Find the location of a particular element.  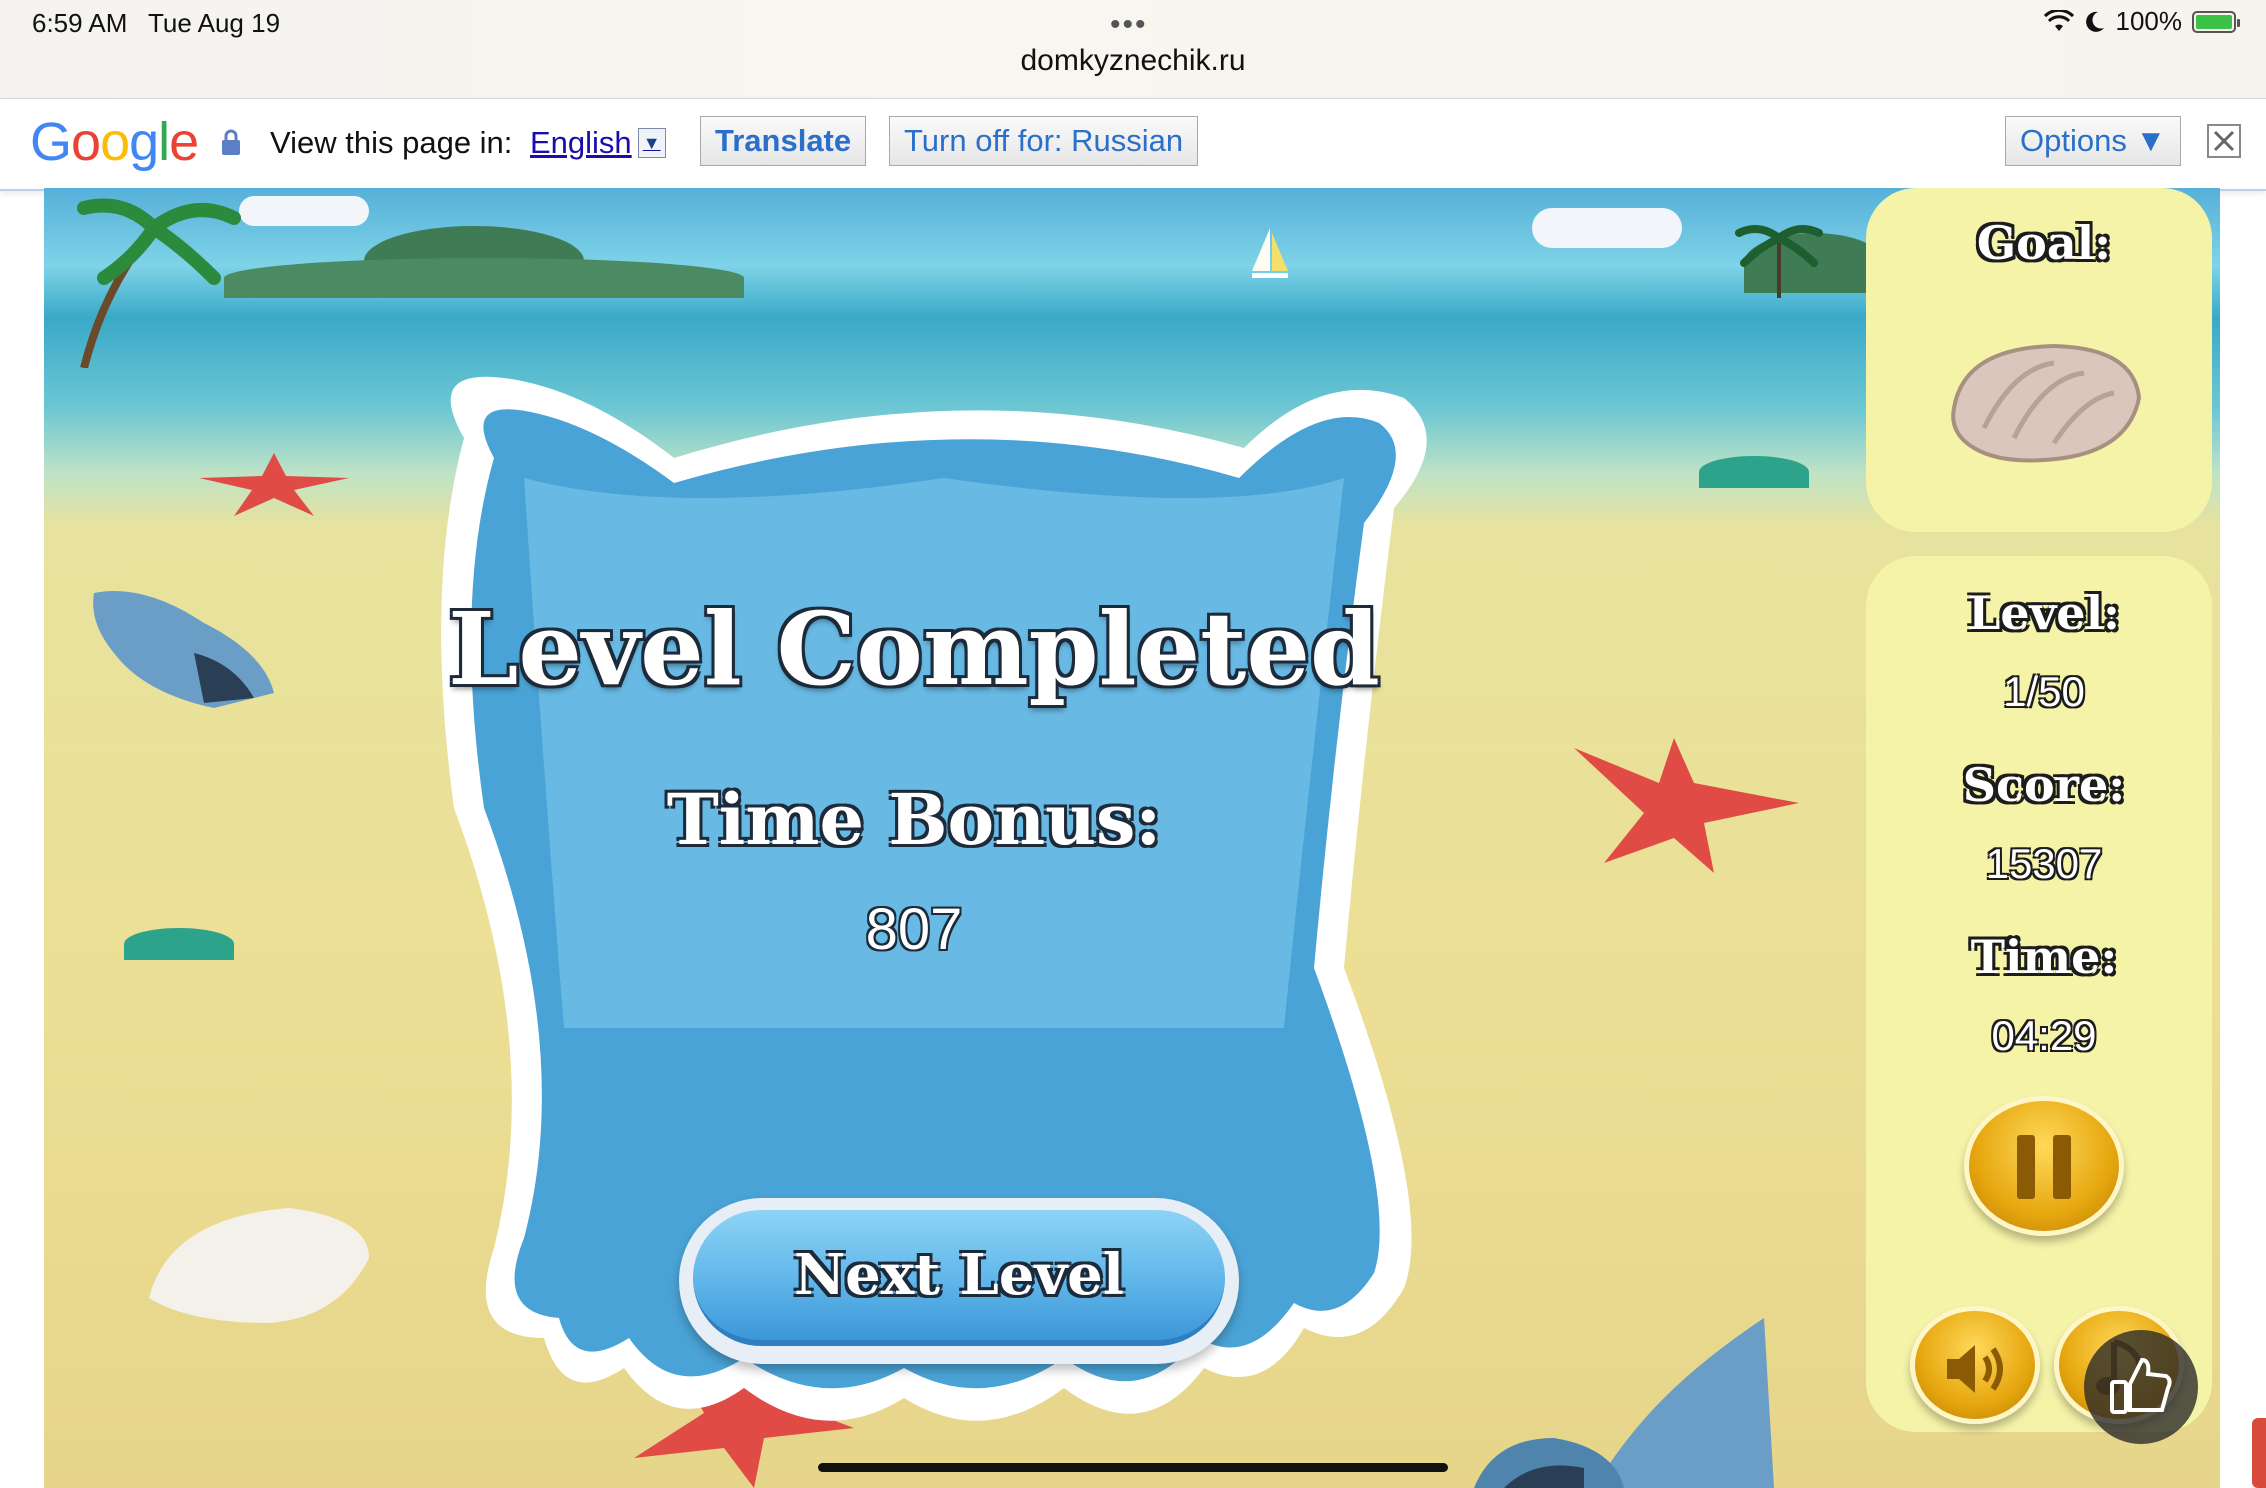

moon-icon is located at coordinates (2094, 21).